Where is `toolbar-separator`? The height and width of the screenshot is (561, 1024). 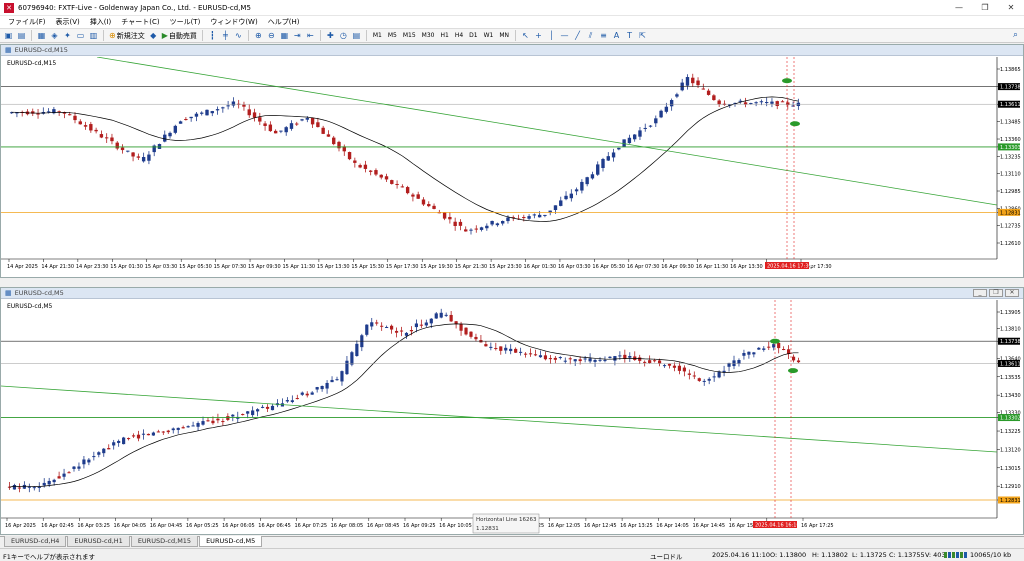
toolbar-separator is located at coordinates (248, 35).